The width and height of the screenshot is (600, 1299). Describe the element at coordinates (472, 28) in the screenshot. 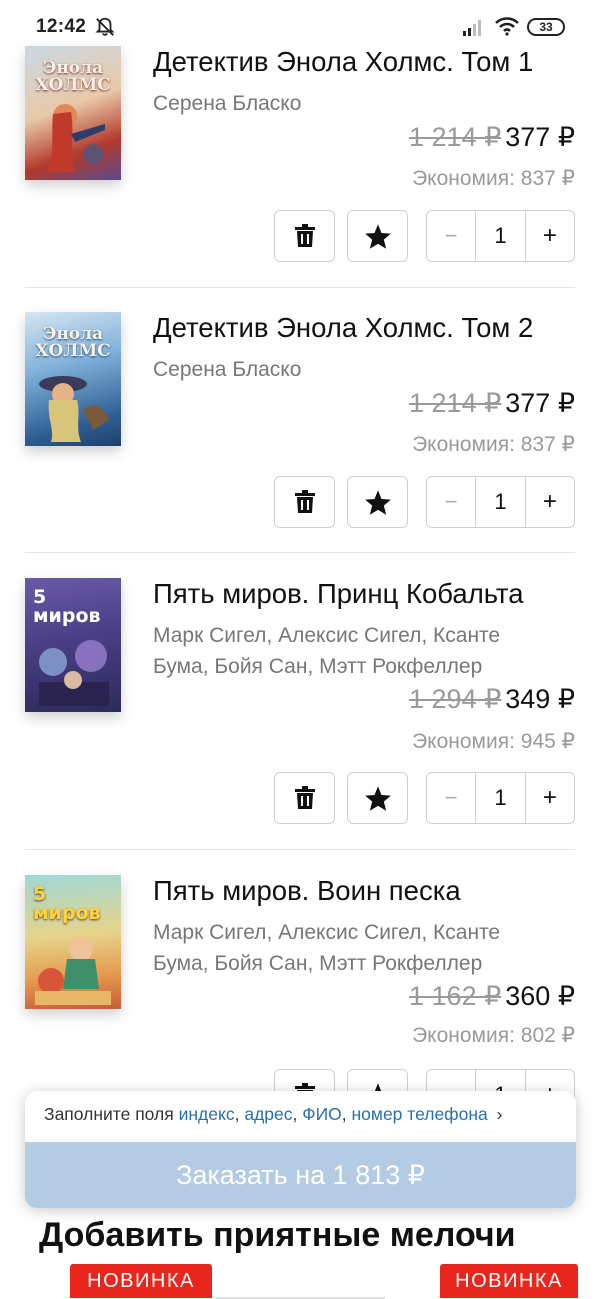

I see `signal-icon` at that location.